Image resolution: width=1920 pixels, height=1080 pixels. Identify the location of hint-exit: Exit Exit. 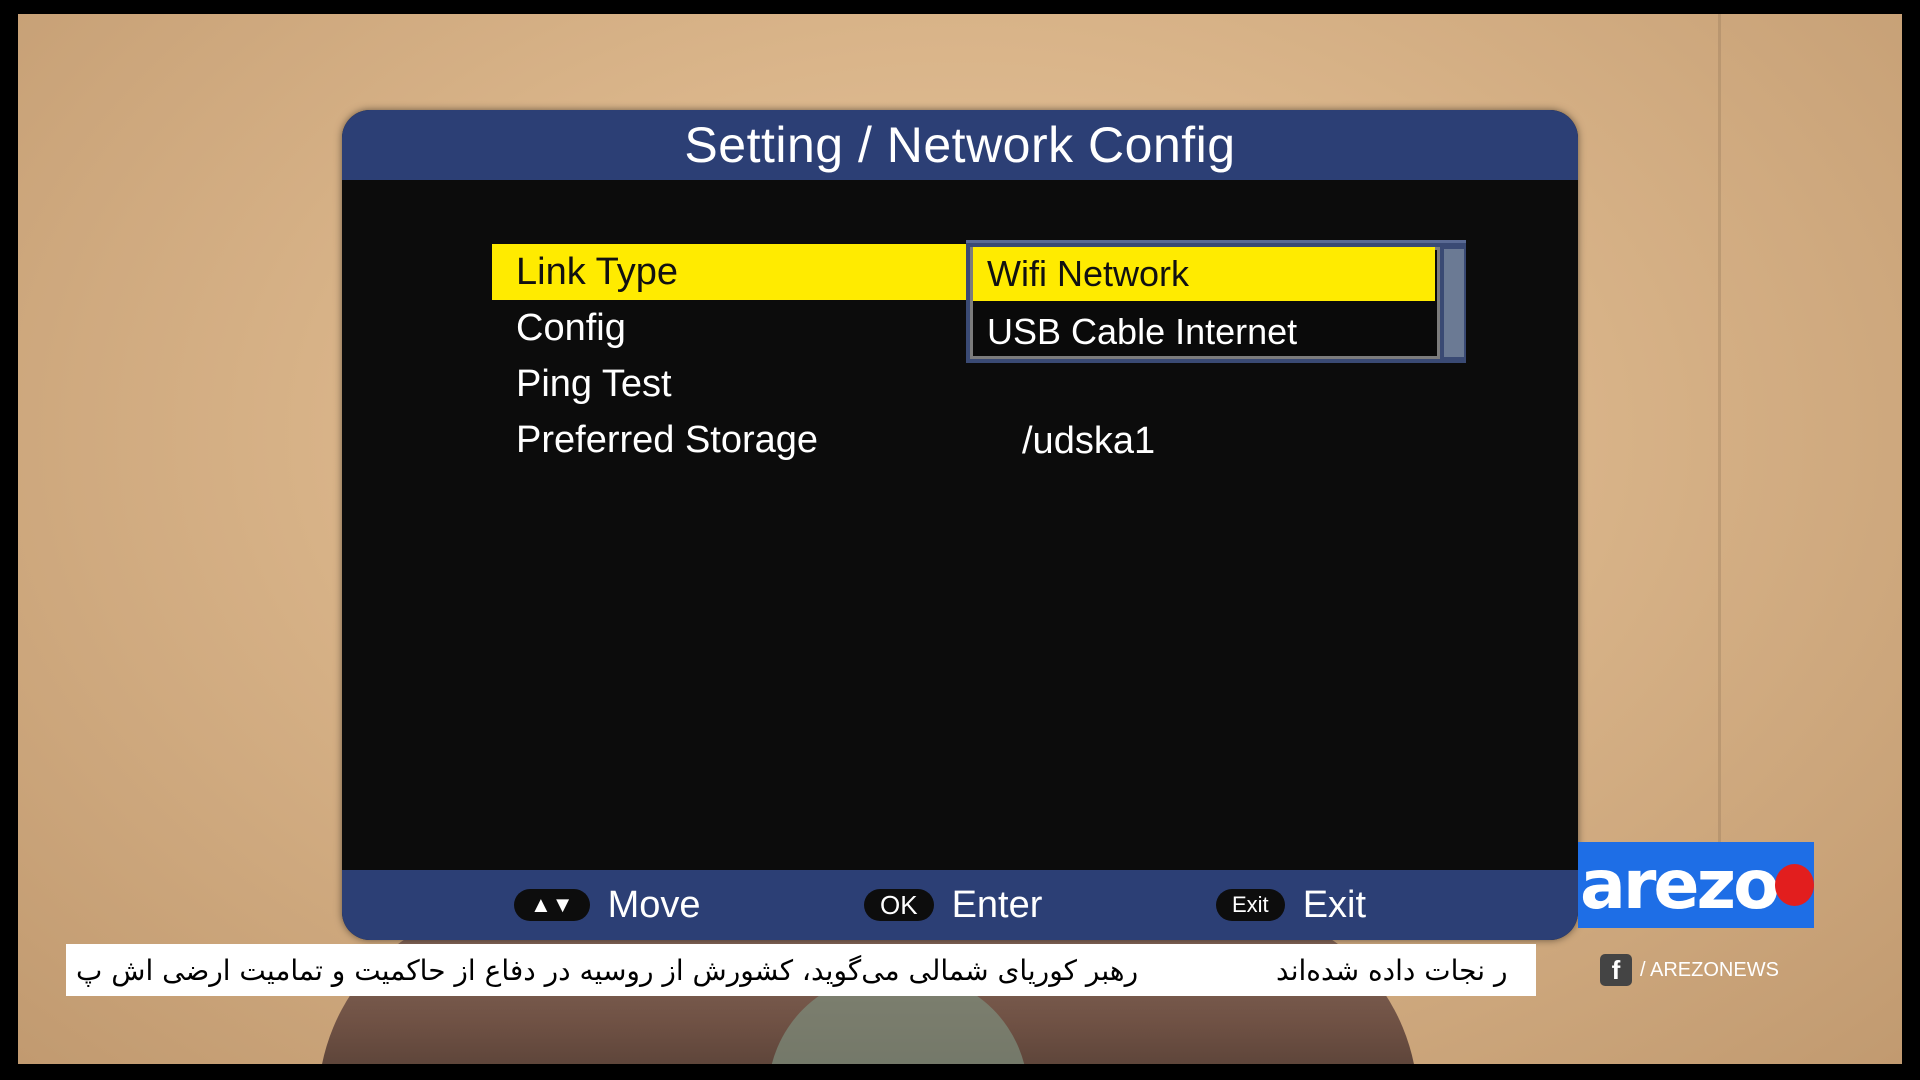
(1291, 905).